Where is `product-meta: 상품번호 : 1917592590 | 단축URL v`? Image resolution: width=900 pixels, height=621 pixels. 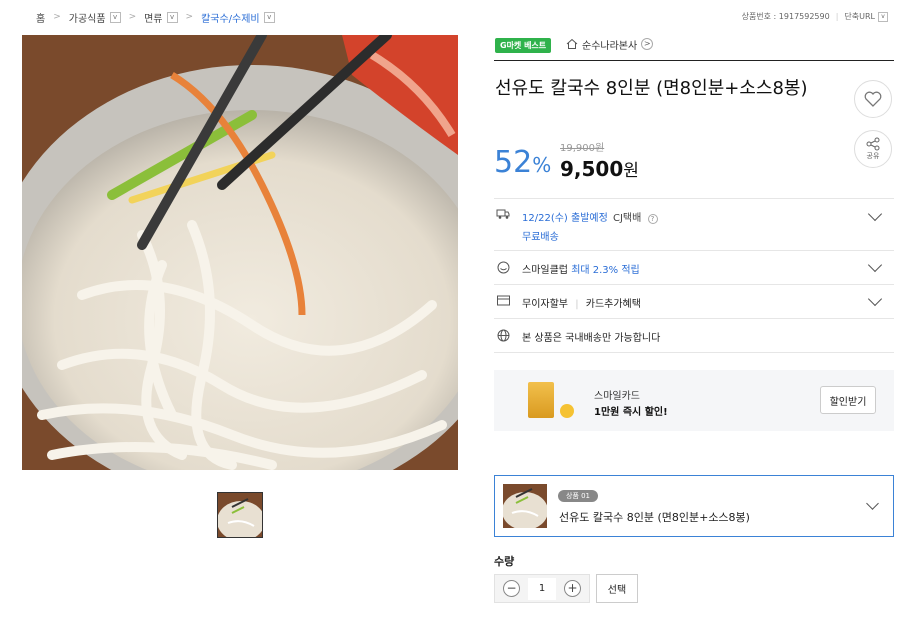 product-meta: 상품번호 : 1917592590 | 단축URL v is located at coordinates (815, 16).